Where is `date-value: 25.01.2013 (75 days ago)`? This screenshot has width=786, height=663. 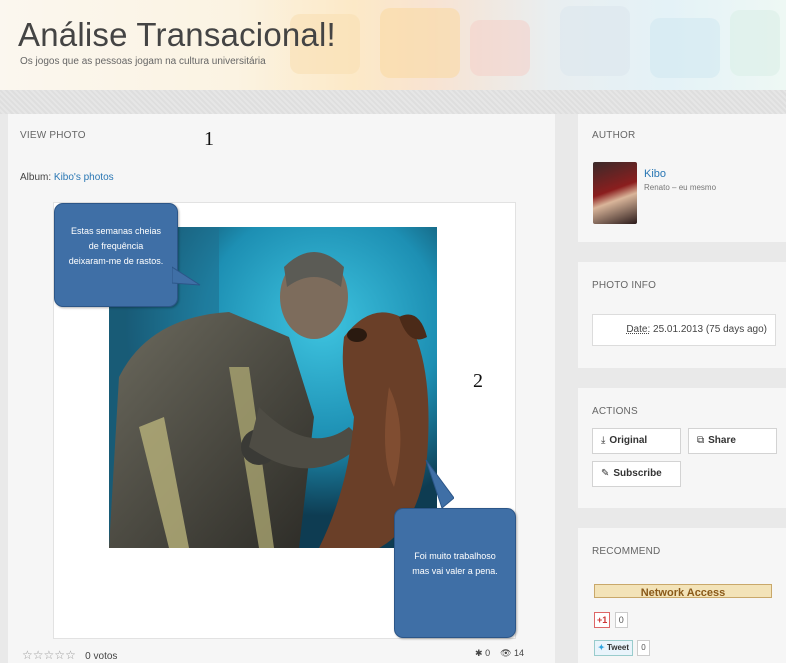 date-value: 25.01.2013 (75 days ago) is located at coordinates (710, 329).